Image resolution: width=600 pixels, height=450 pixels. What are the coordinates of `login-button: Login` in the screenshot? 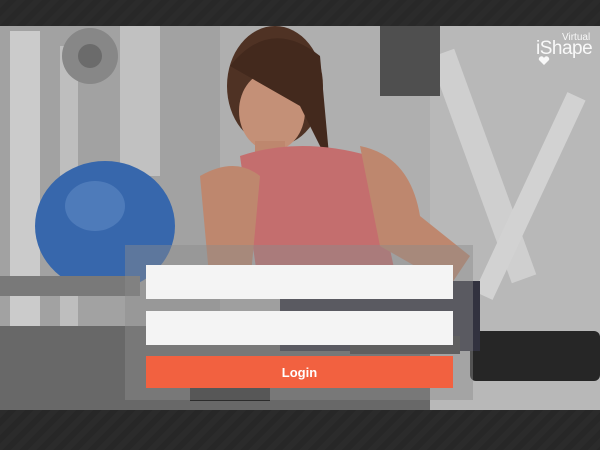 It's located at (299, 372).